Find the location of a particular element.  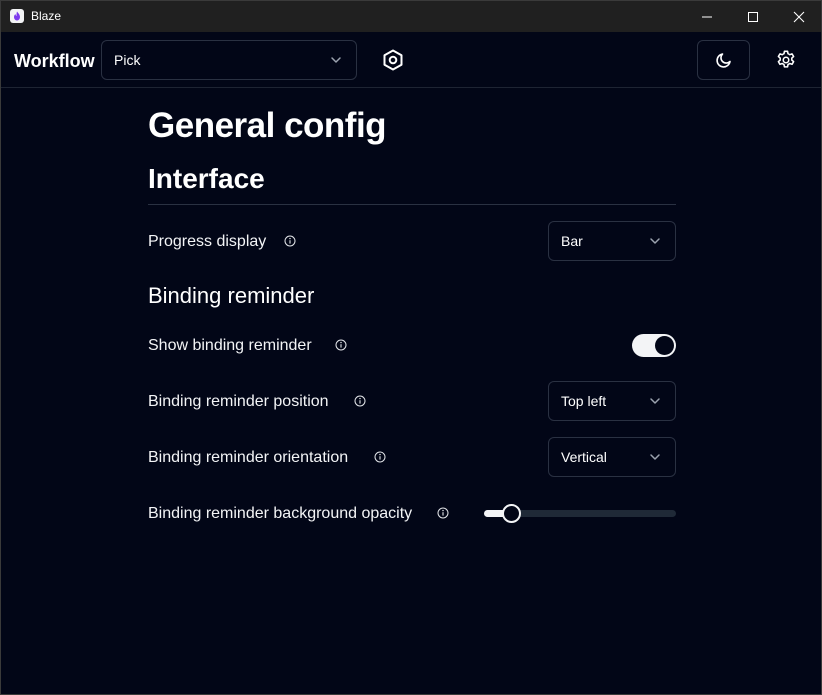

progress-display-label: Progress display is located at coordinates (207, 241).